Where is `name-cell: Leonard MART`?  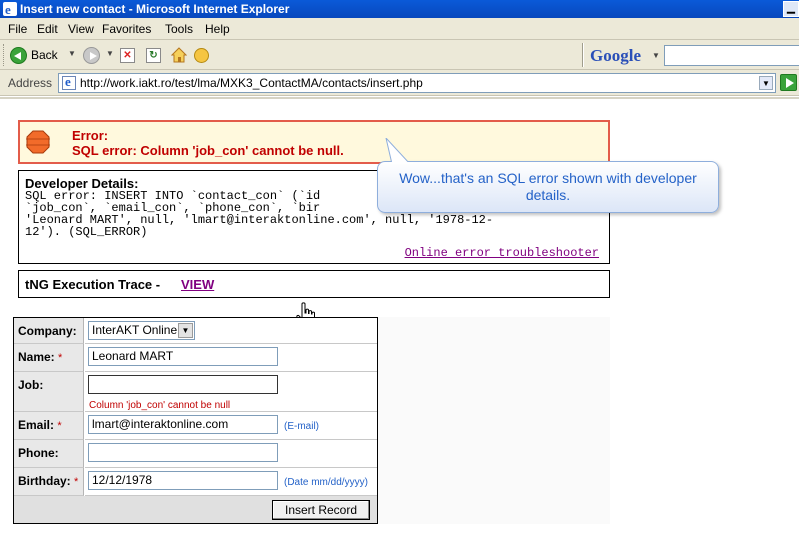
name-cell: Leonard MART is located at coordinates (231, 358).